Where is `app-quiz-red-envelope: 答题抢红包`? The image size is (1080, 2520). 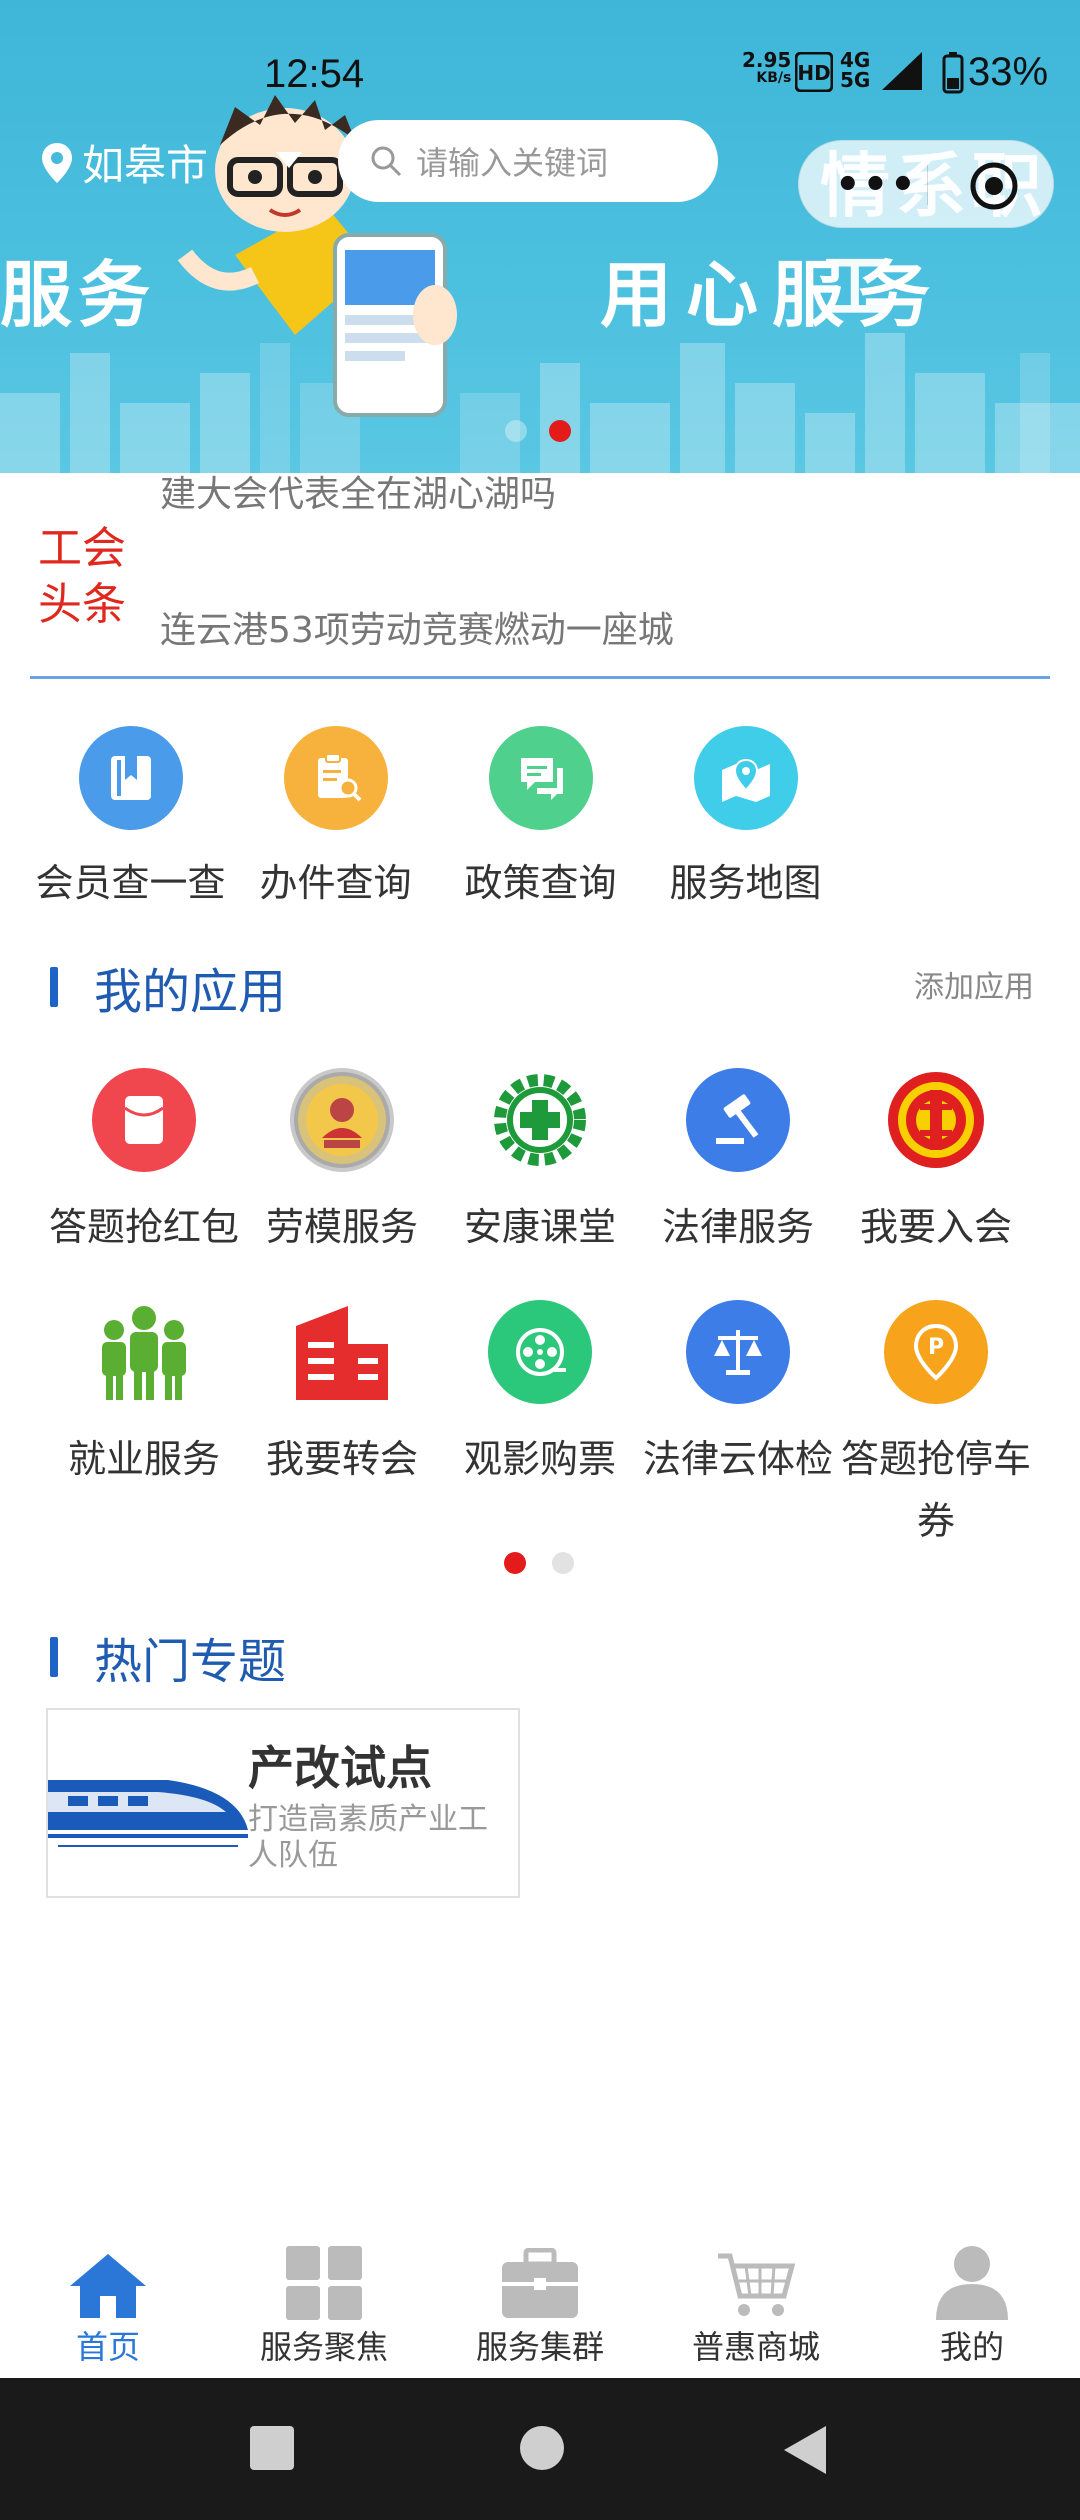
app-quiz-red-envelope: 答题抢红包 is located at coordinates (144, 1163).